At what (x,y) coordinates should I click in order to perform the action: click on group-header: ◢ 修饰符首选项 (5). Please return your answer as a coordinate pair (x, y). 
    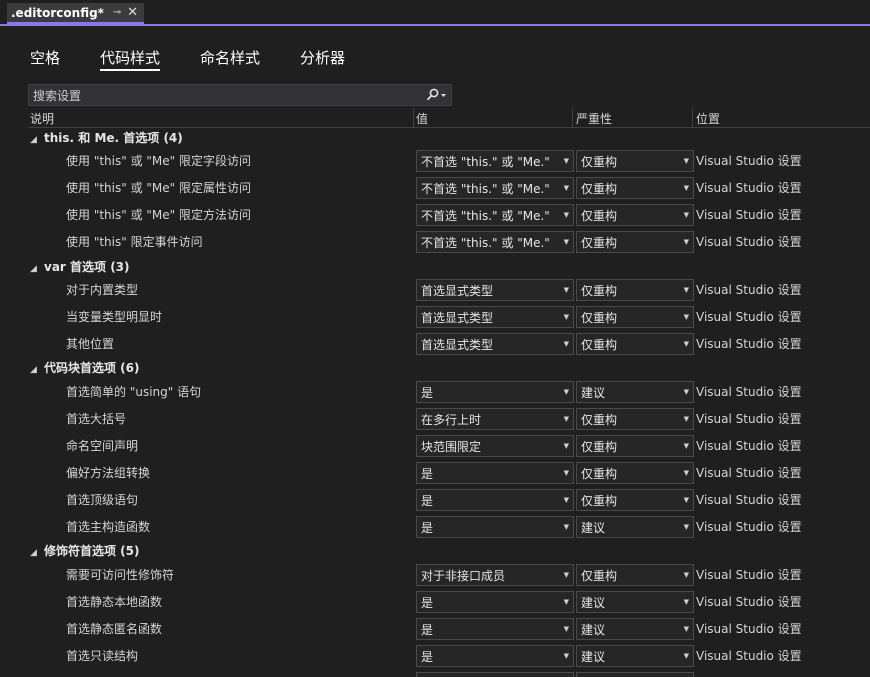
    Looking at the image, I should click on (85, 551).